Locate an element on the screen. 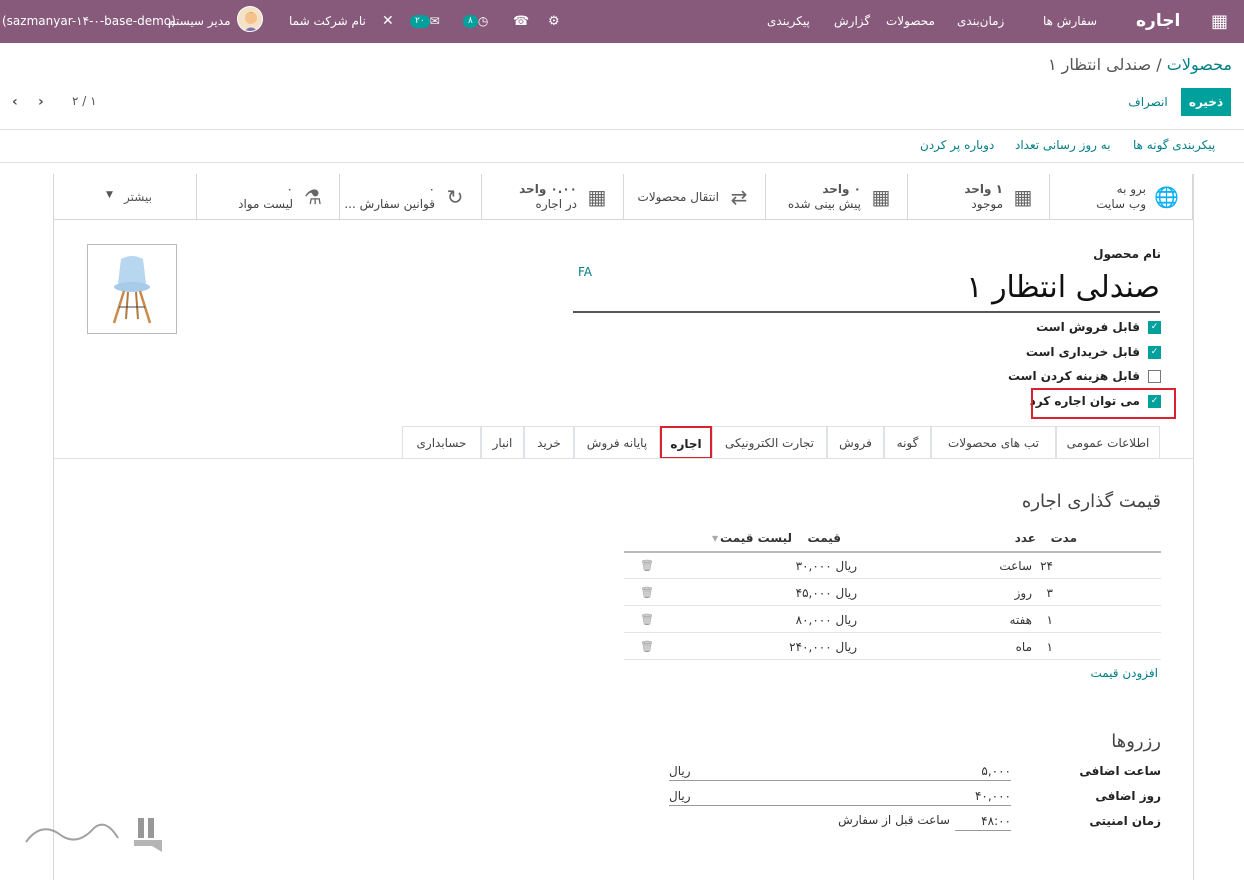 Image resolution: width=1244 pixels, height=880 pixels. product-name-input: صندلی انتظار ۱ is located at coordinates (866, 289).